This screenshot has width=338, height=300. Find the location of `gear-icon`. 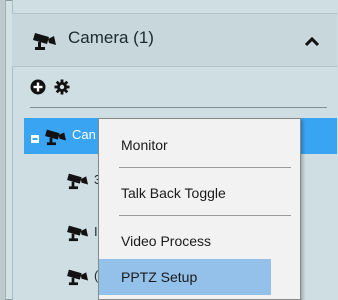

gear-icon is located at coordinates (62, 89).